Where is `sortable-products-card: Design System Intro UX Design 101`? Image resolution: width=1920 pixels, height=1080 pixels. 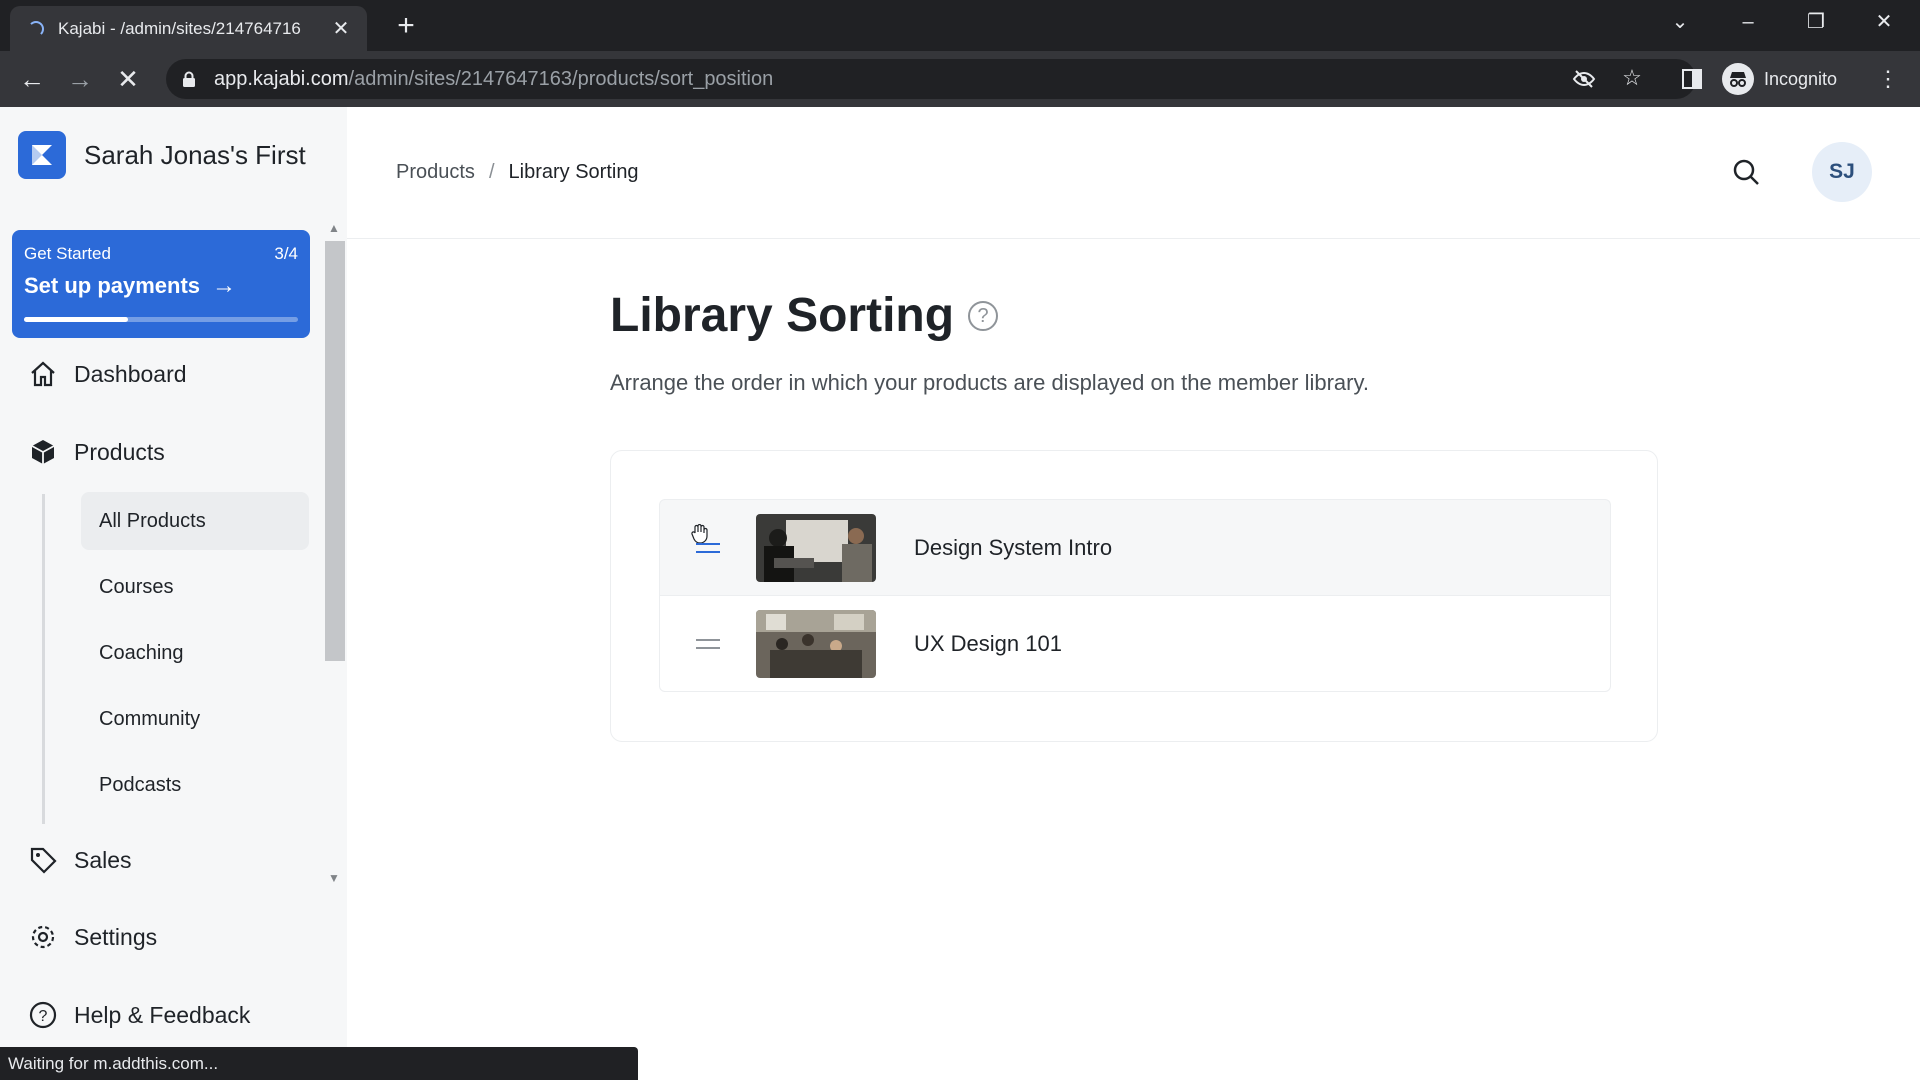 sortable-products-card: Design System Intro UX Design 101 is located at coordinates (1134, 596).